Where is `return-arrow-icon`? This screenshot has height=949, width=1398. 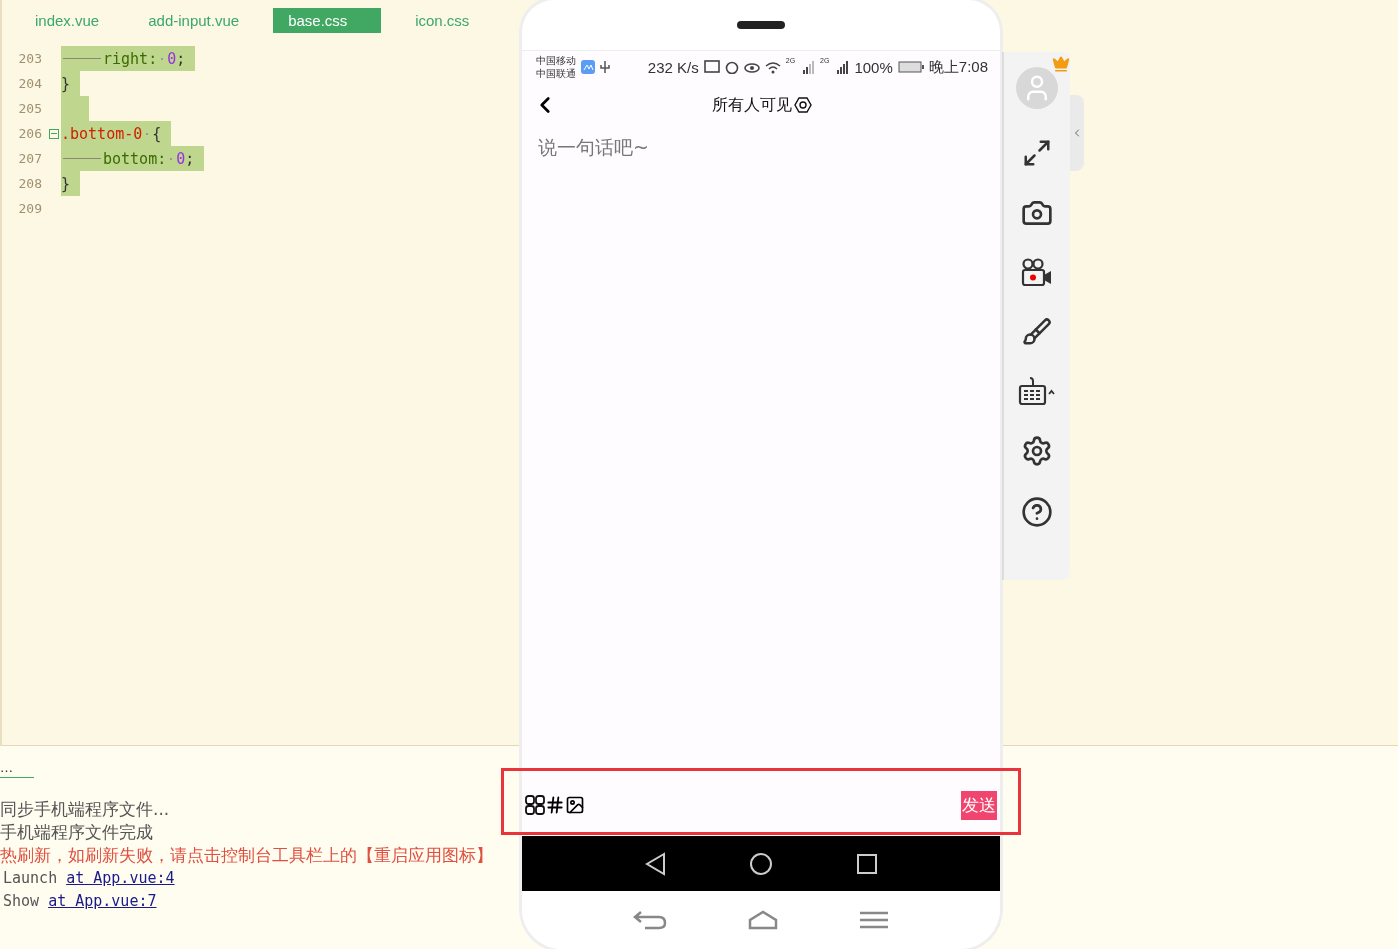 return-arrow-icon is located at coordinates (649, 920).